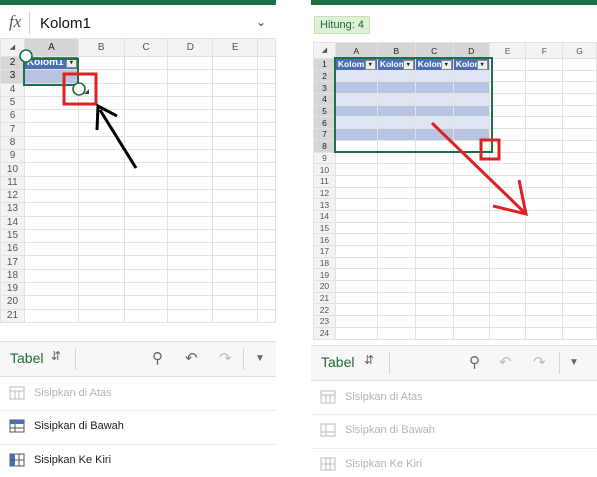 This screenshot has width=597, height=477. I want to click on formula-bar: fx Kolom1 ⌄, so click(138, 23).